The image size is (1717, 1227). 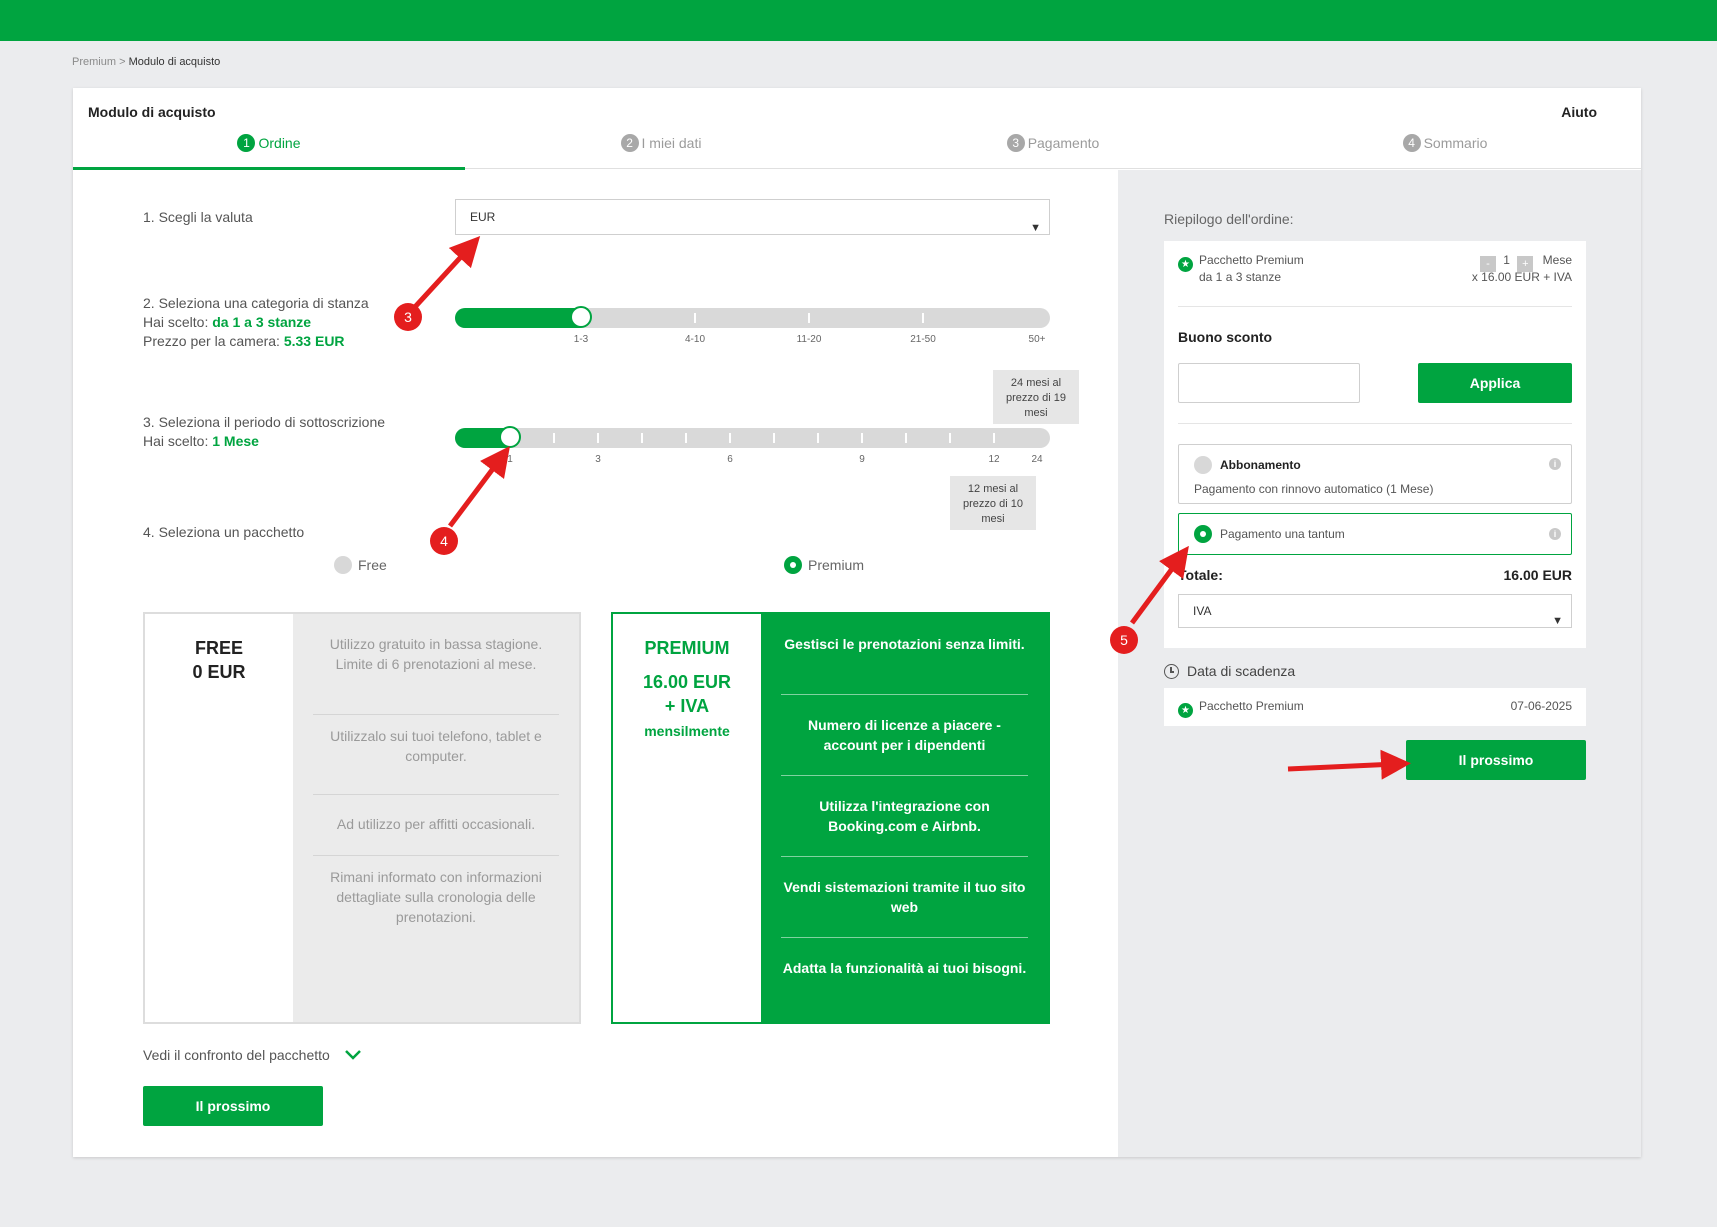 I want to click on expiry-header: Data di scadenza, so click(x=1229, y=671).